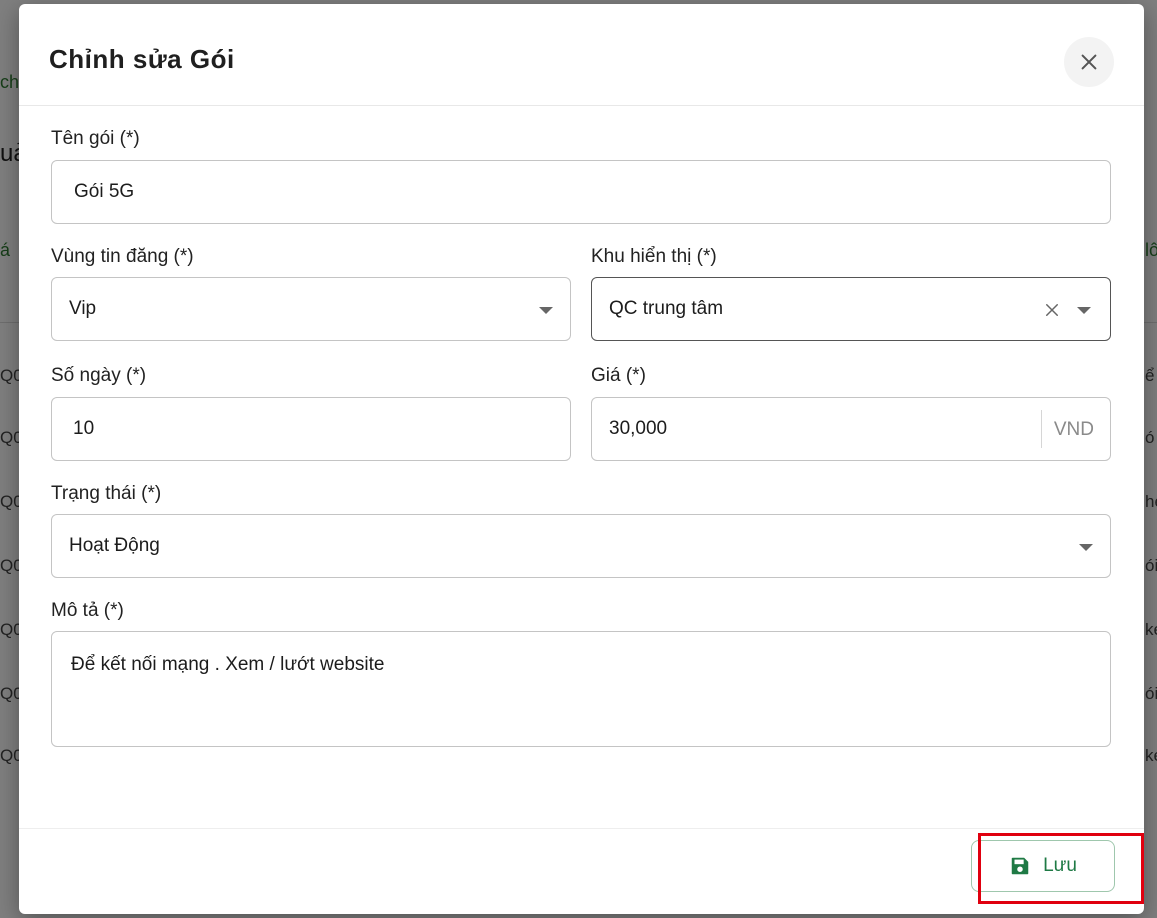  I want to click on days-label: Số ngày (*), so click(99, 375).